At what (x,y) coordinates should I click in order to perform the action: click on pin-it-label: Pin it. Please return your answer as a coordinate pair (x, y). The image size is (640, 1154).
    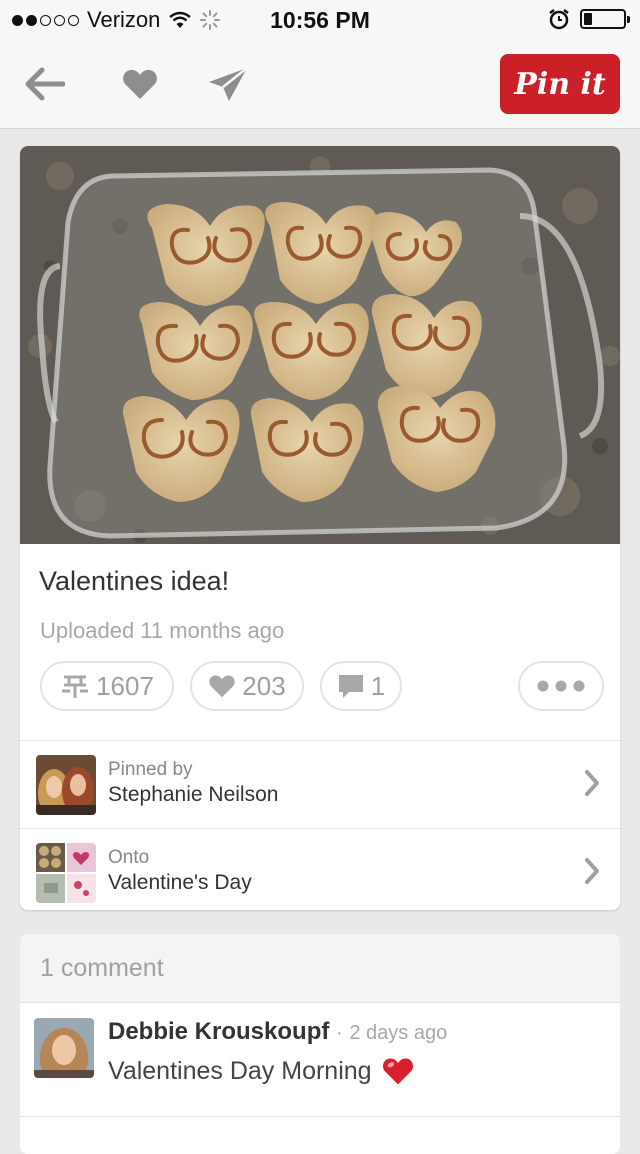
    Looking at the image, I should click on (560, 84).